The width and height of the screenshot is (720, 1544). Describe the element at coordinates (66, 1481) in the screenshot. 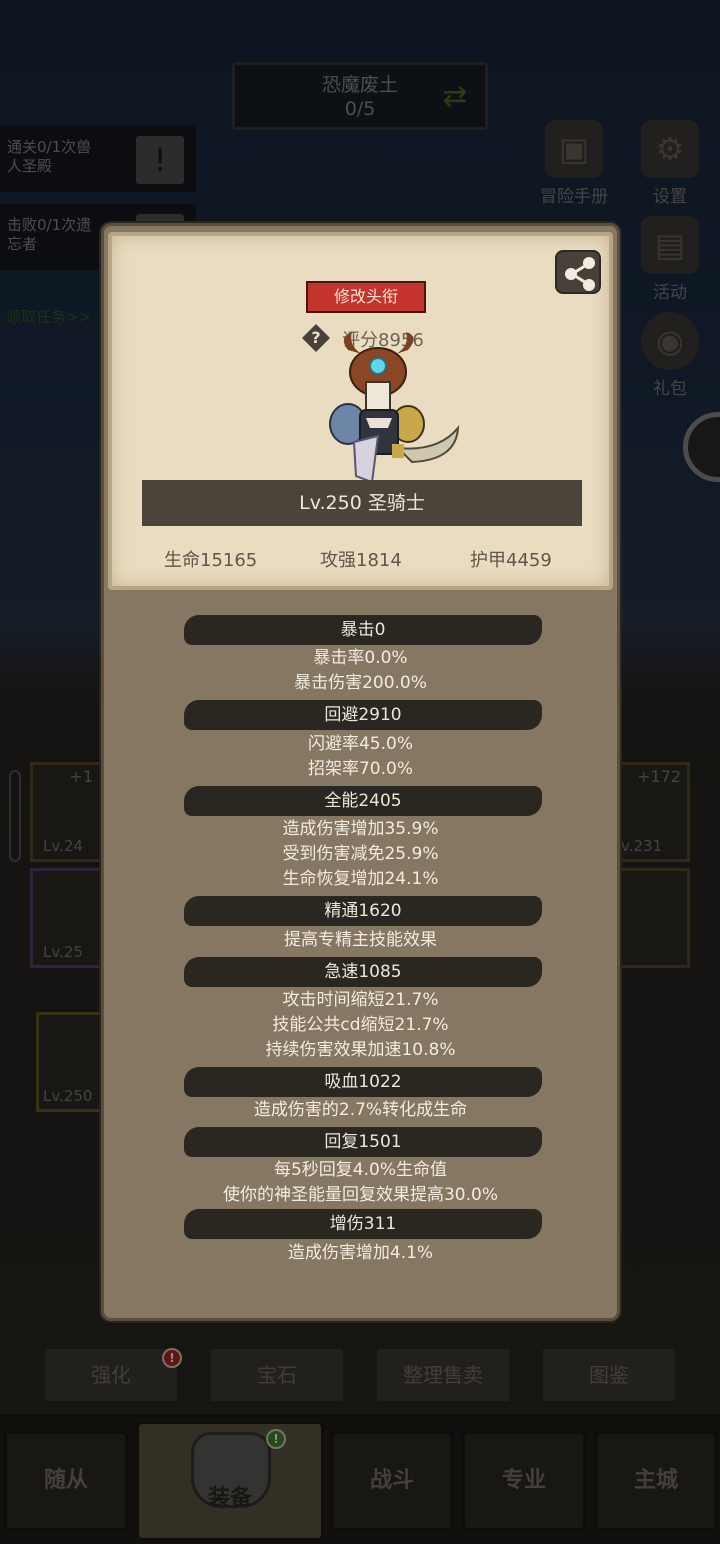

I see `tab-followers: 随从` at that location.